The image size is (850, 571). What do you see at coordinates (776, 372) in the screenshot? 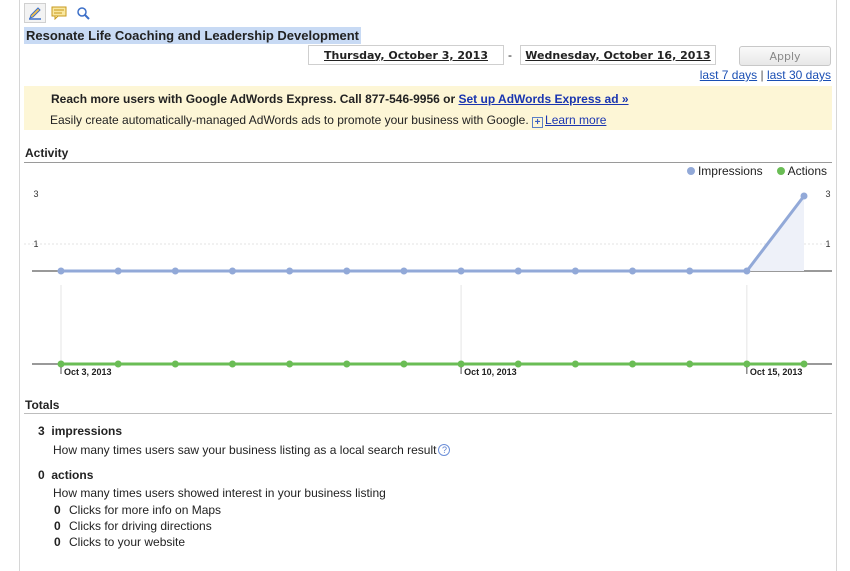
I see `x-tick-label: Oct 15, 2013` at bounding box center [776, 372].